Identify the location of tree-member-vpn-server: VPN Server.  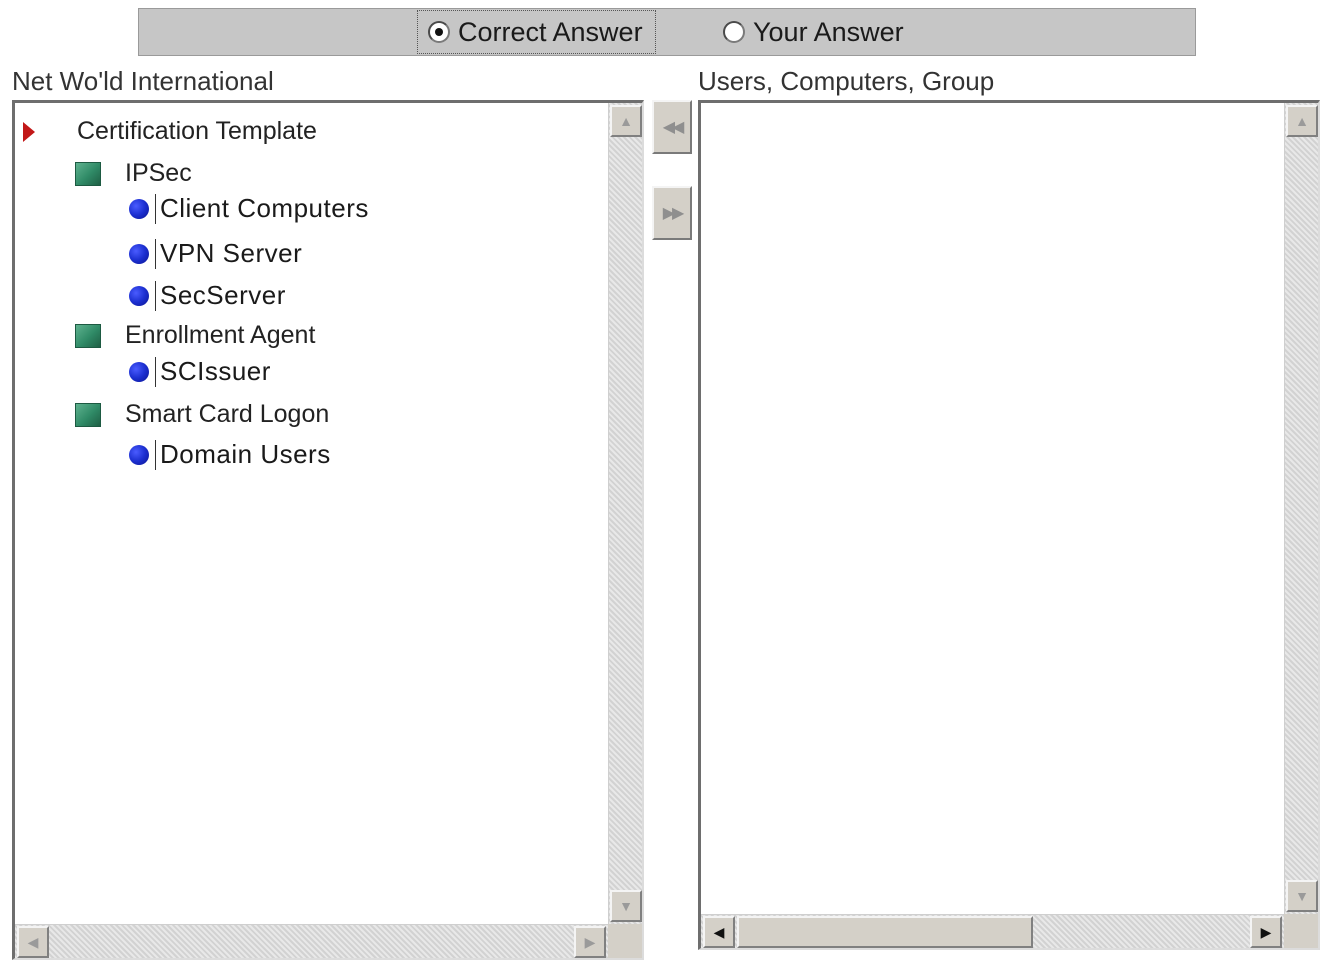
(215, 253).